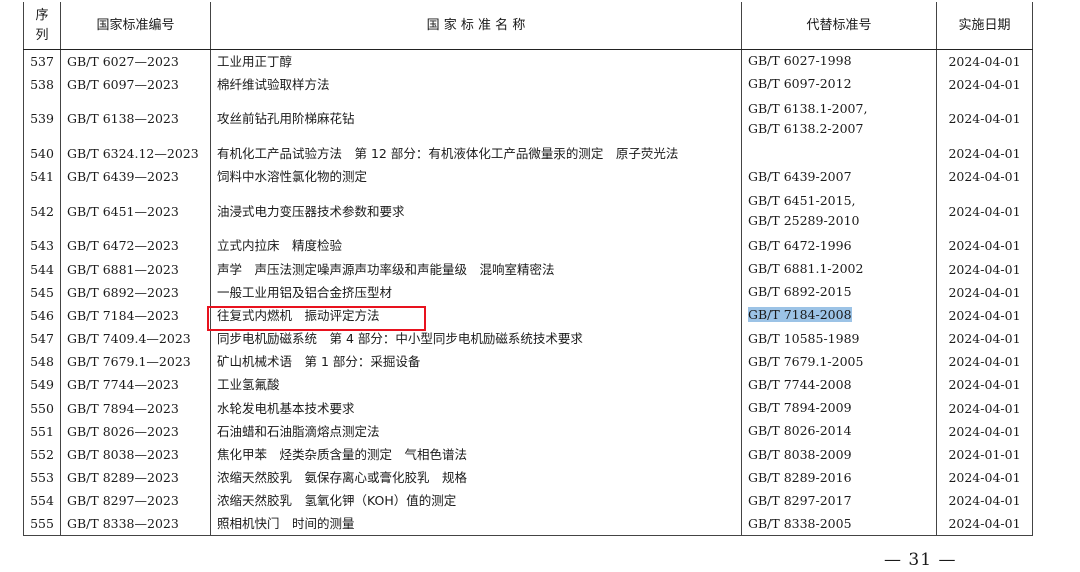  Describe the element at coordinates (476, 315) in the screenshot. I see `row-name: 往复式内燃机 振动评定方法` at that location.